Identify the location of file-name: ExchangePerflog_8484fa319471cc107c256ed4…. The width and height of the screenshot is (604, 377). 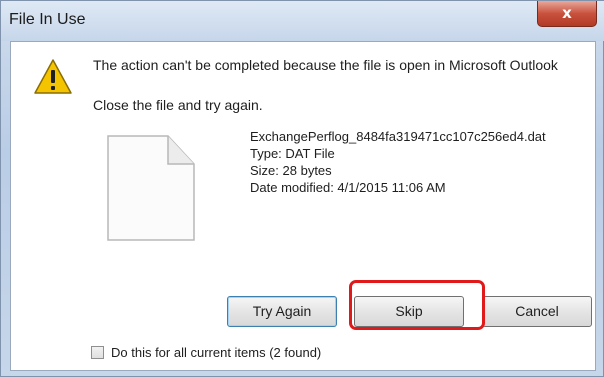
(398, 136).